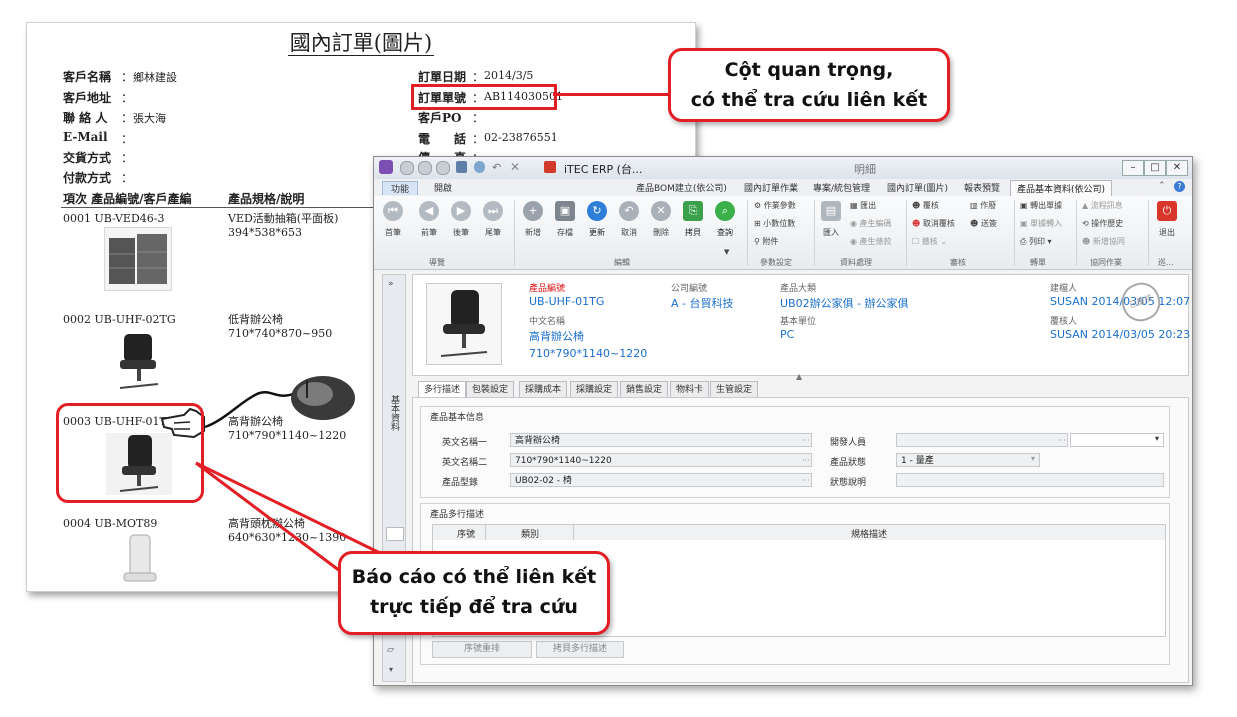  Describe the element at coordinates (734, 389) in the screenshot. I see `tab-production-settings: 生管設定` at that location.